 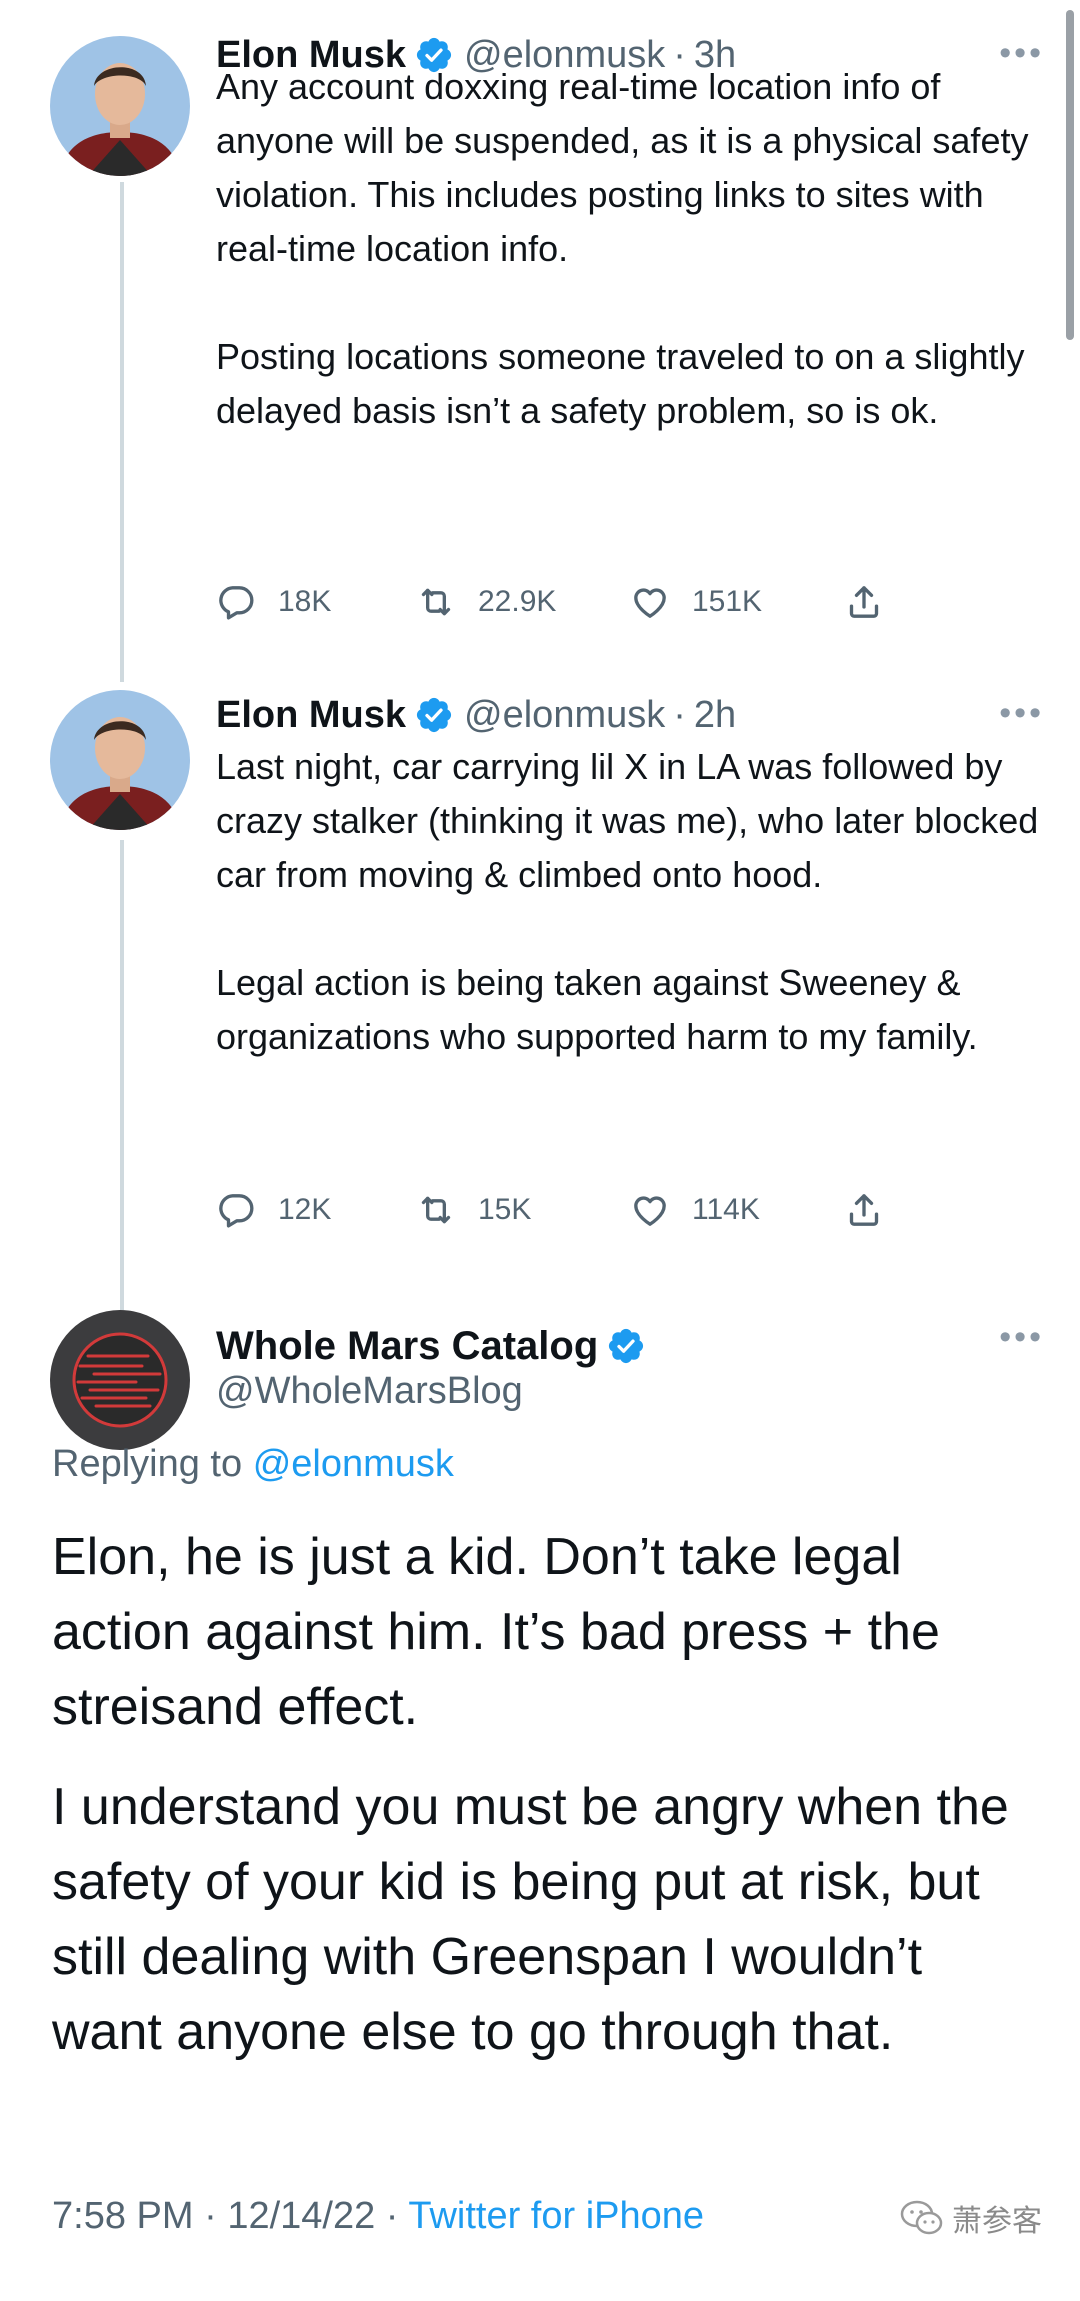 I want to click on reply-count: 18K, so click(x=305, y=601).